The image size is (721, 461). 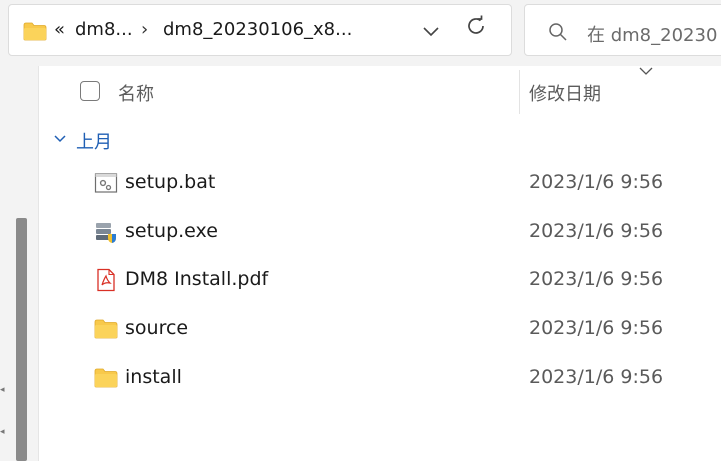 What do you see at coordinates (652, 34) in the screenshot?
I see `search-input: 在 dm8_20230` at bounding box center [652, 34].